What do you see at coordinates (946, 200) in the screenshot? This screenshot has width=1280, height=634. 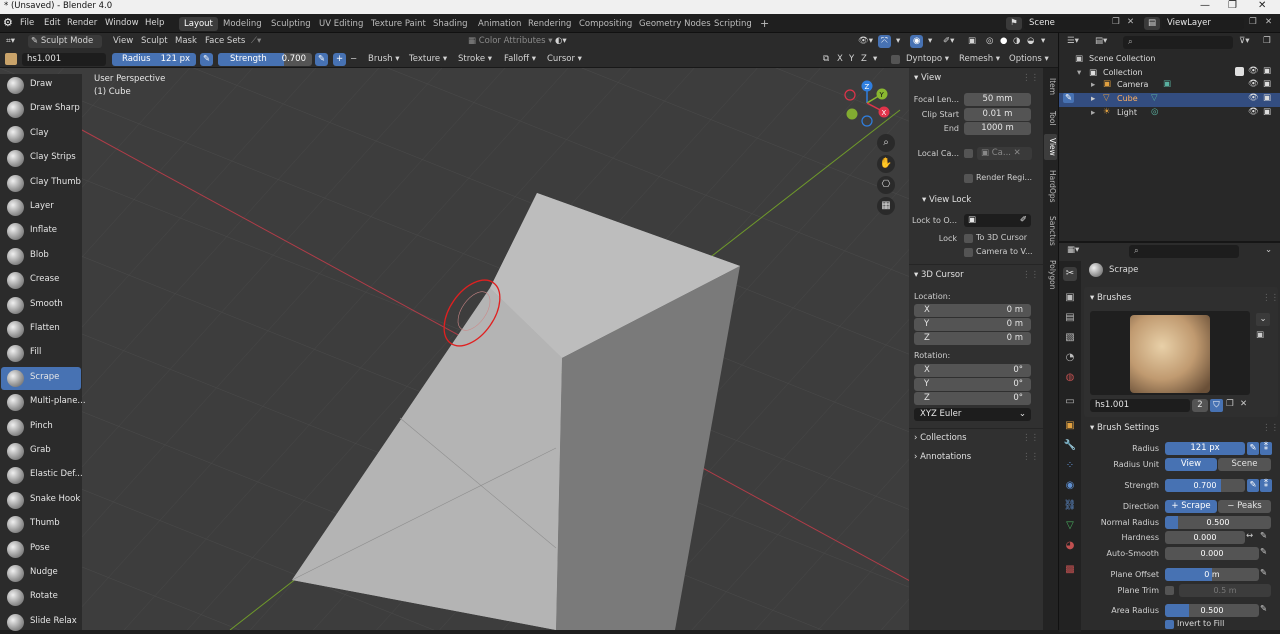 I see `view-lock-header: ▾ View Lock` at bounding box center [946, 200].